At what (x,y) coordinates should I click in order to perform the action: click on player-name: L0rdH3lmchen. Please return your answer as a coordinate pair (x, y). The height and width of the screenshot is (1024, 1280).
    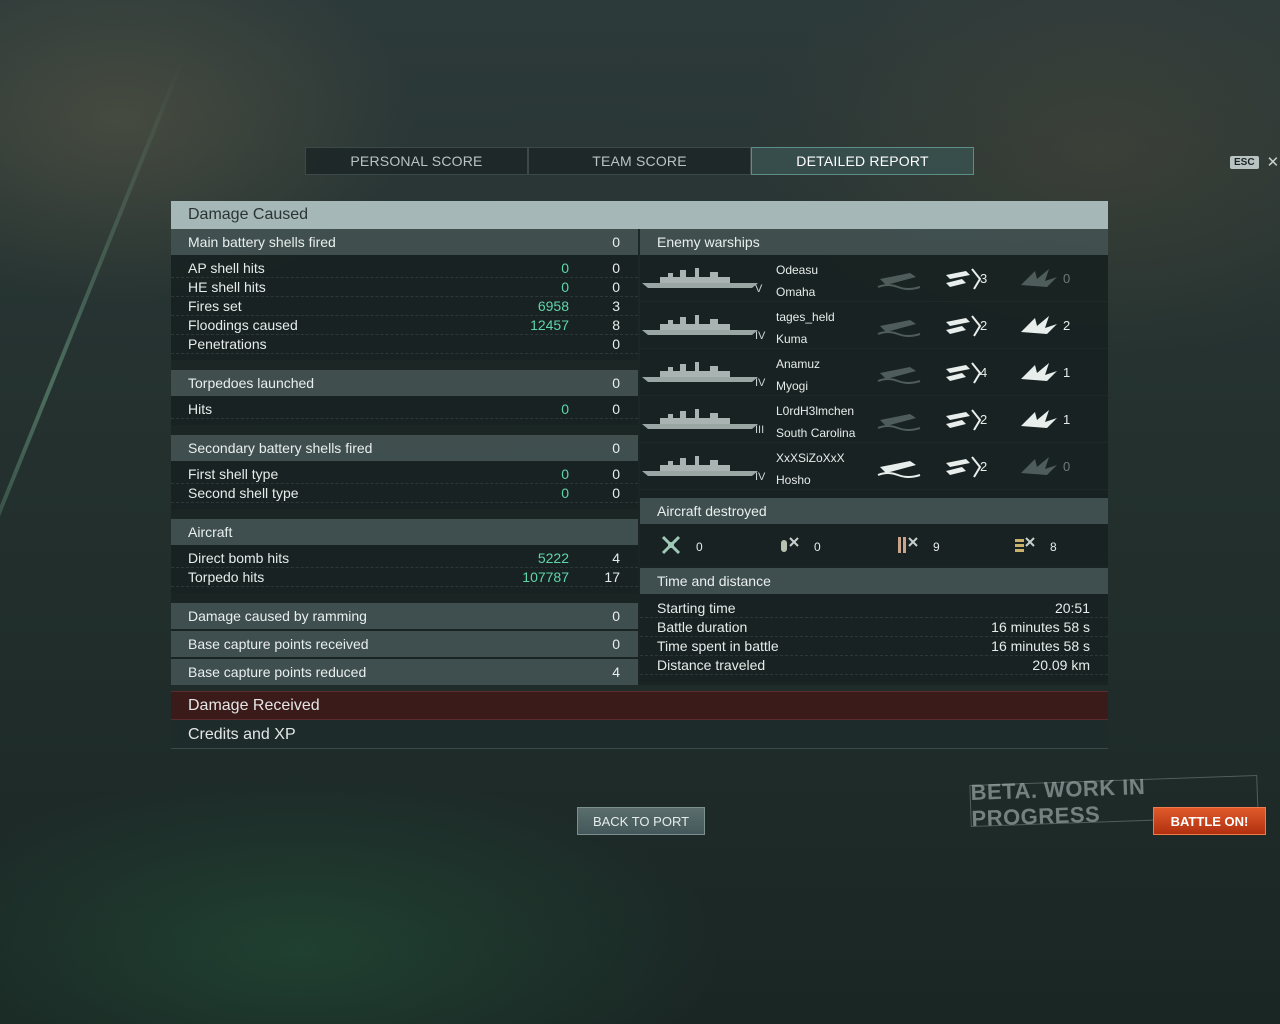
    Looking at the image, I should click on (815, 411).